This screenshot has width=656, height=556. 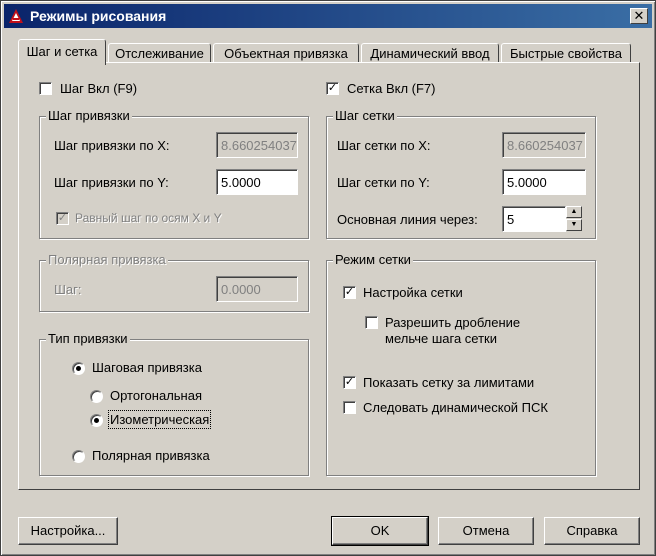 What do you see at coordinates (174, 282) in the screenshot?
I see `polar-spacing-group: Полярная привязка Шаг: 0.0000` at bounding box center [174, 282].